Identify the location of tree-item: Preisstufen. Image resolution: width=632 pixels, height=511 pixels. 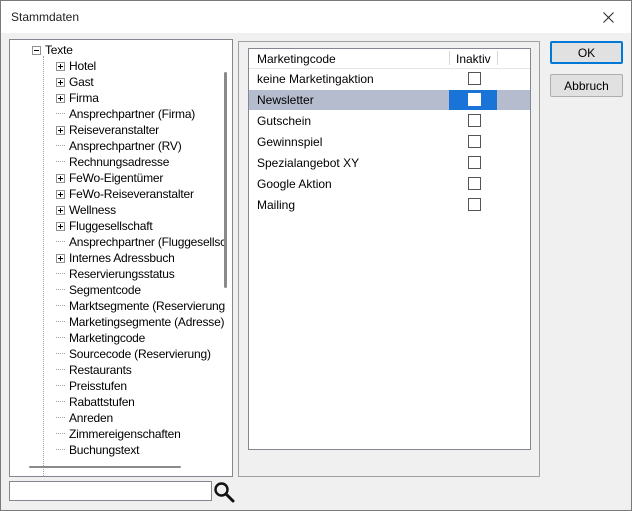
(89, 386).